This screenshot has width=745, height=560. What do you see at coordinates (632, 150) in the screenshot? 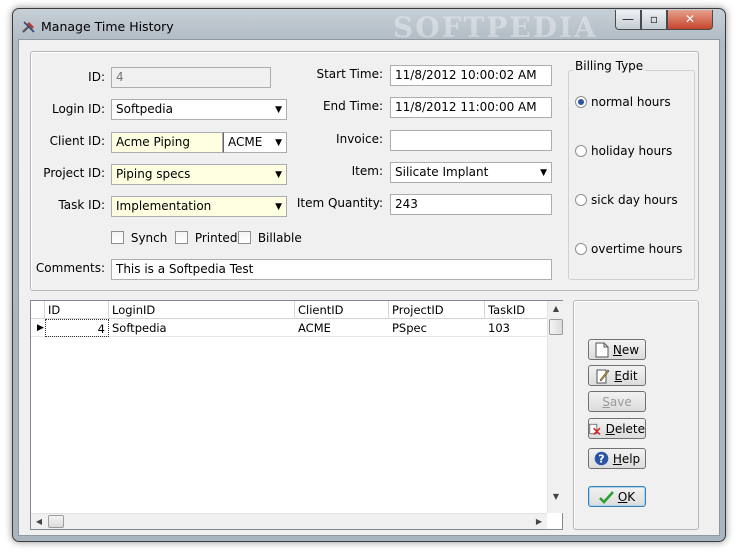
I see `radio-label-holiday-hours: holiday hours` at bounding box center [632, 150].